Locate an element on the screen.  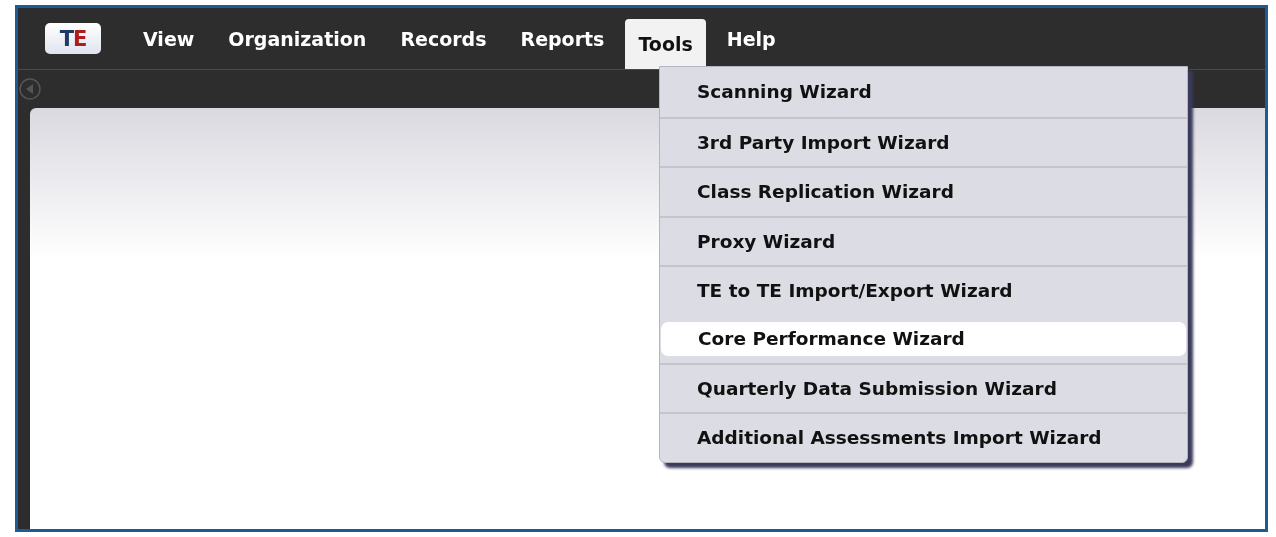
dropdown-item: Quarterly Data Submission Wizard is located at coordinates (923, 387).